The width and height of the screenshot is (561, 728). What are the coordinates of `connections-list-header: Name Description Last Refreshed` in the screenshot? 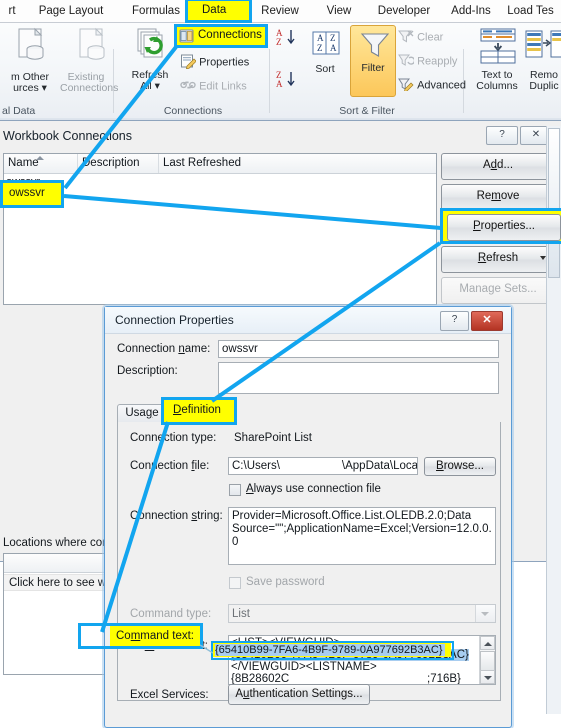 It's located at (220, 164).